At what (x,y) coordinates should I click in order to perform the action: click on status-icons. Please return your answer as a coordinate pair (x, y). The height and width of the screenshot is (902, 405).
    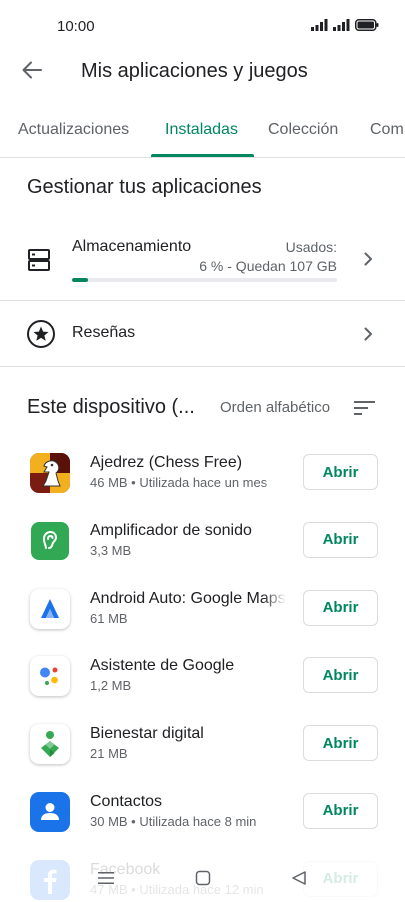
    Looking at the image, I should click on (345, 27).